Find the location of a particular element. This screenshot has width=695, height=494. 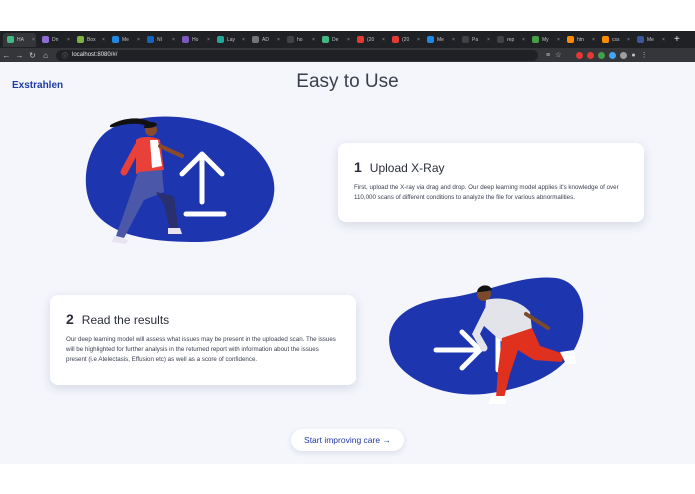

browser-tab: Dn × is located at coordinates (54, 40).